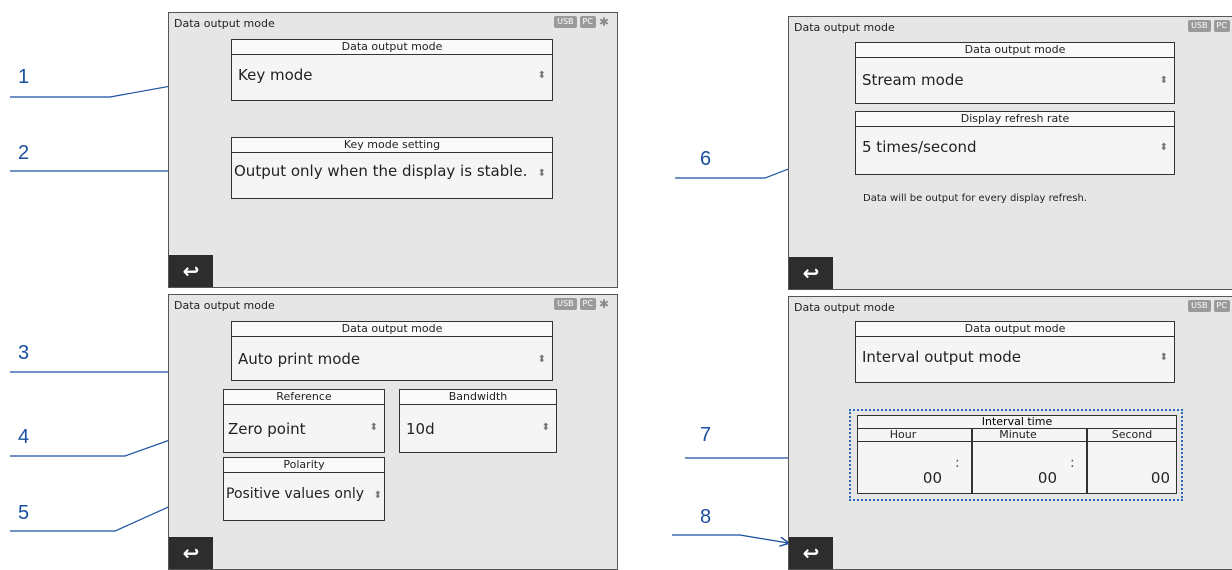 The width and height of the screenshot is (1232, 570). I want to click on reference-select: Reference Zero point ⬍, so click(304, 421).